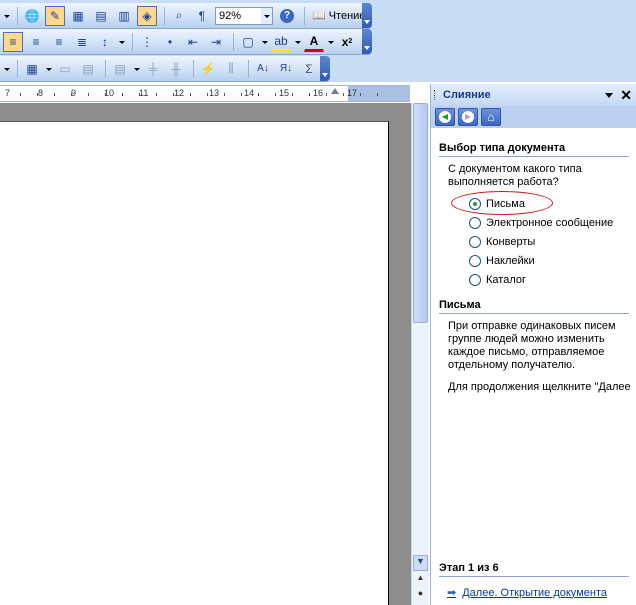  What do you see at coordinates (205, 93) in the screenshot?
I see `horizontal-ruler: 7 8 9 10 11 12 13 14 15 16 17` at bounding box center [205, 93].